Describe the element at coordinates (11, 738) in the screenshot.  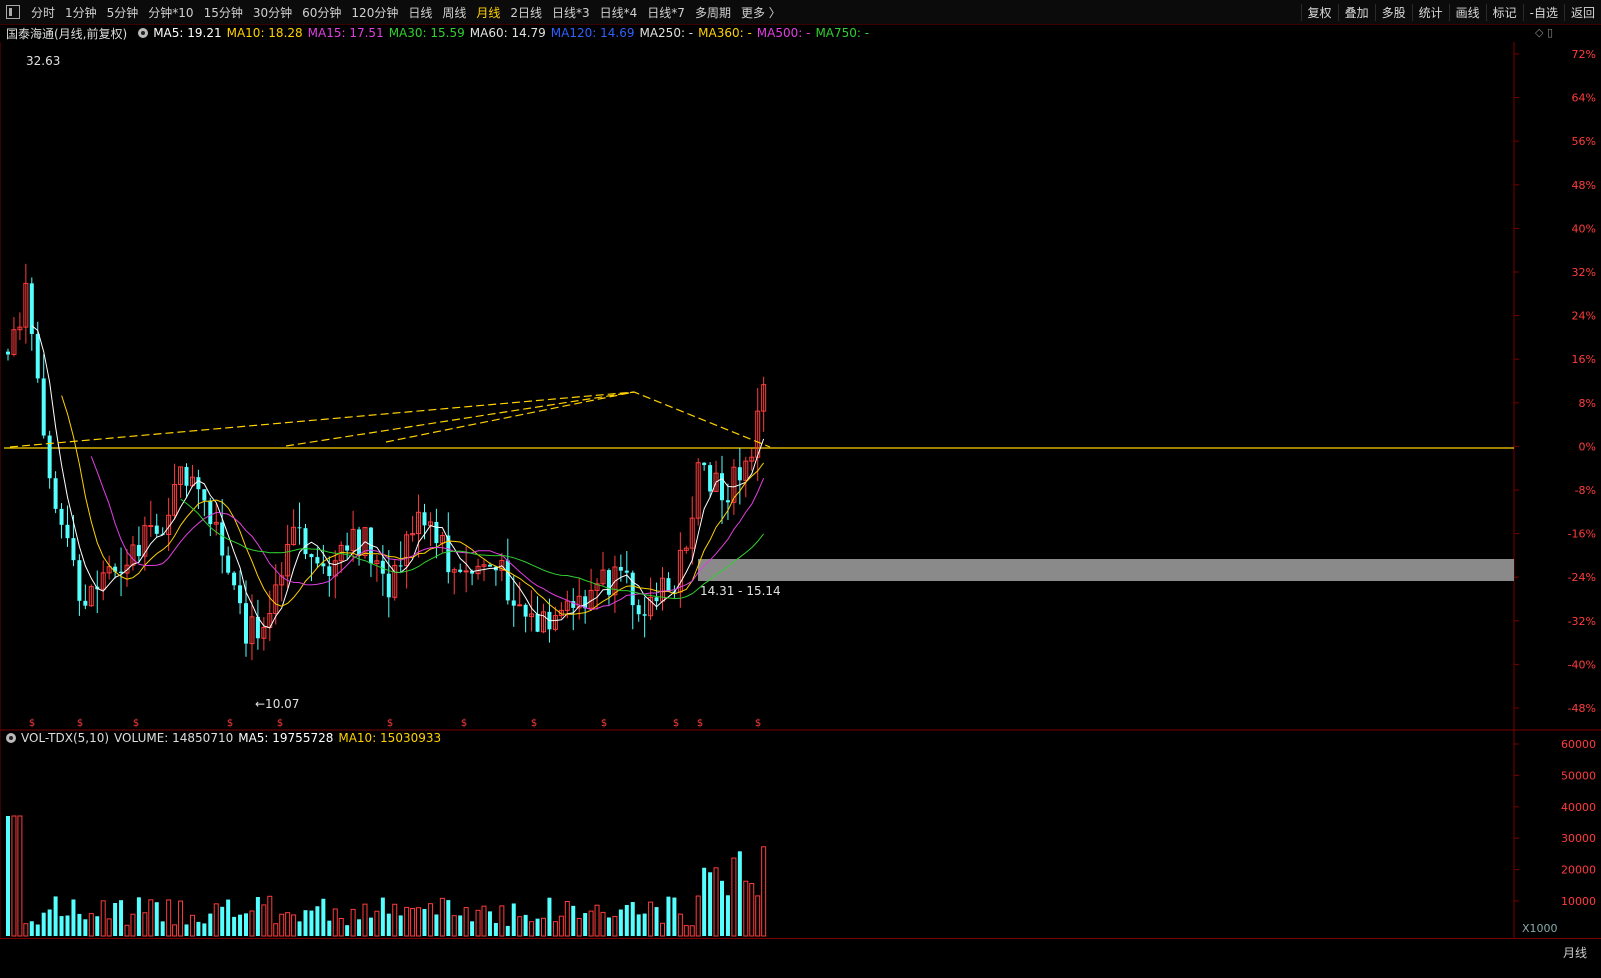
I see `volume-settings-gear-icon` at that location.